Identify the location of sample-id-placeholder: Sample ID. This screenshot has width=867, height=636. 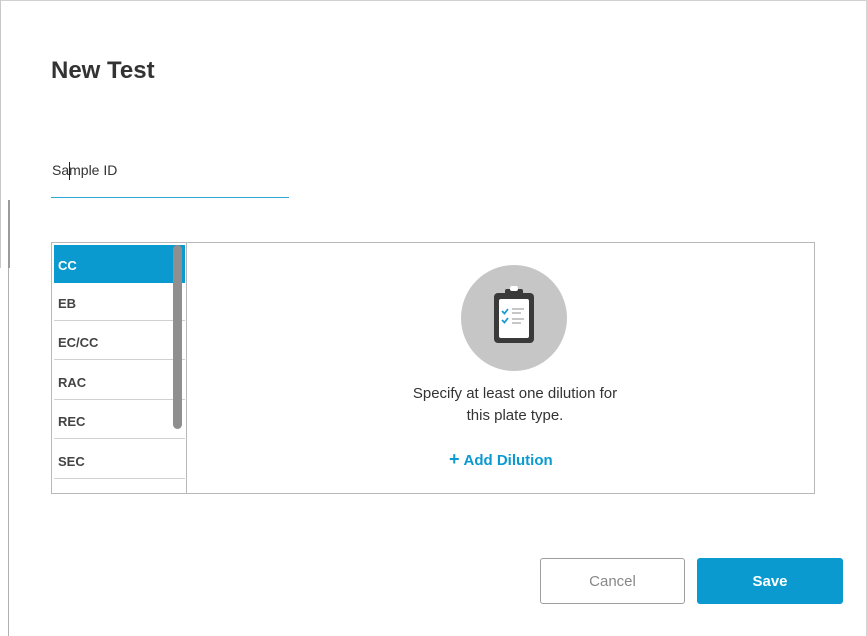
(85, 170).